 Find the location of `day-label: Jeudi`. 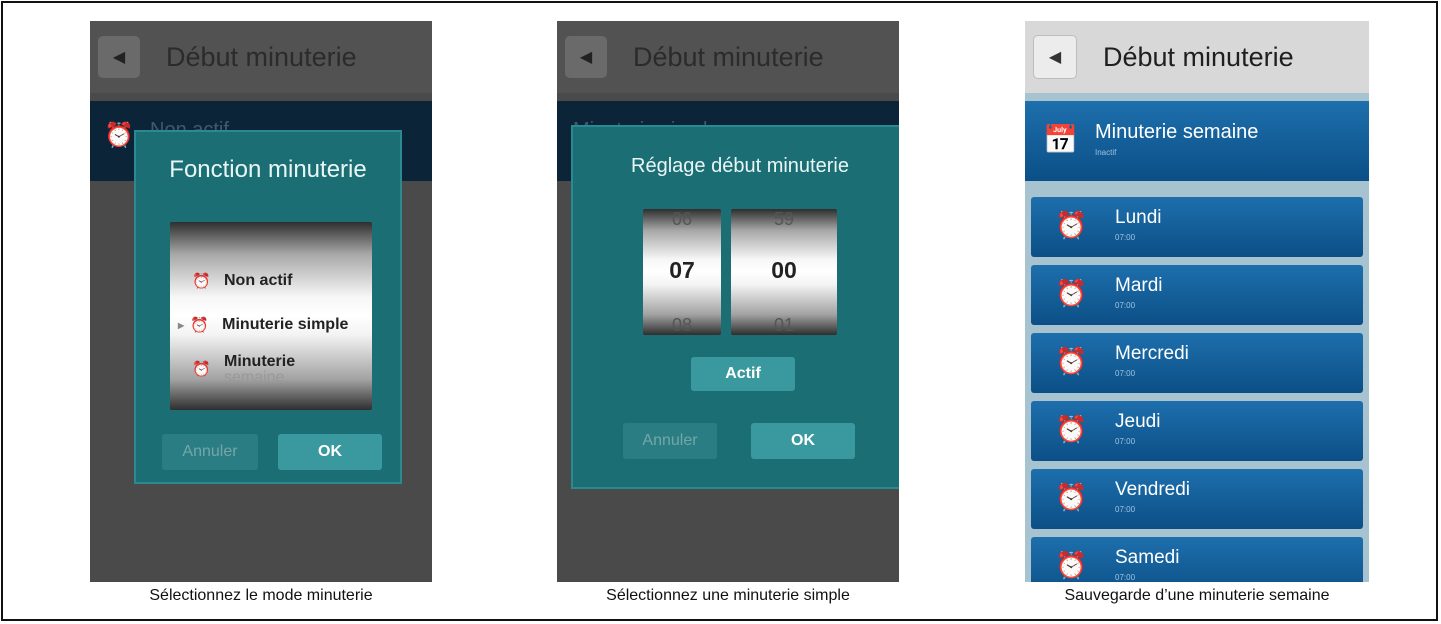

day-label: Jeudi is located at coordinates (1138, 421).